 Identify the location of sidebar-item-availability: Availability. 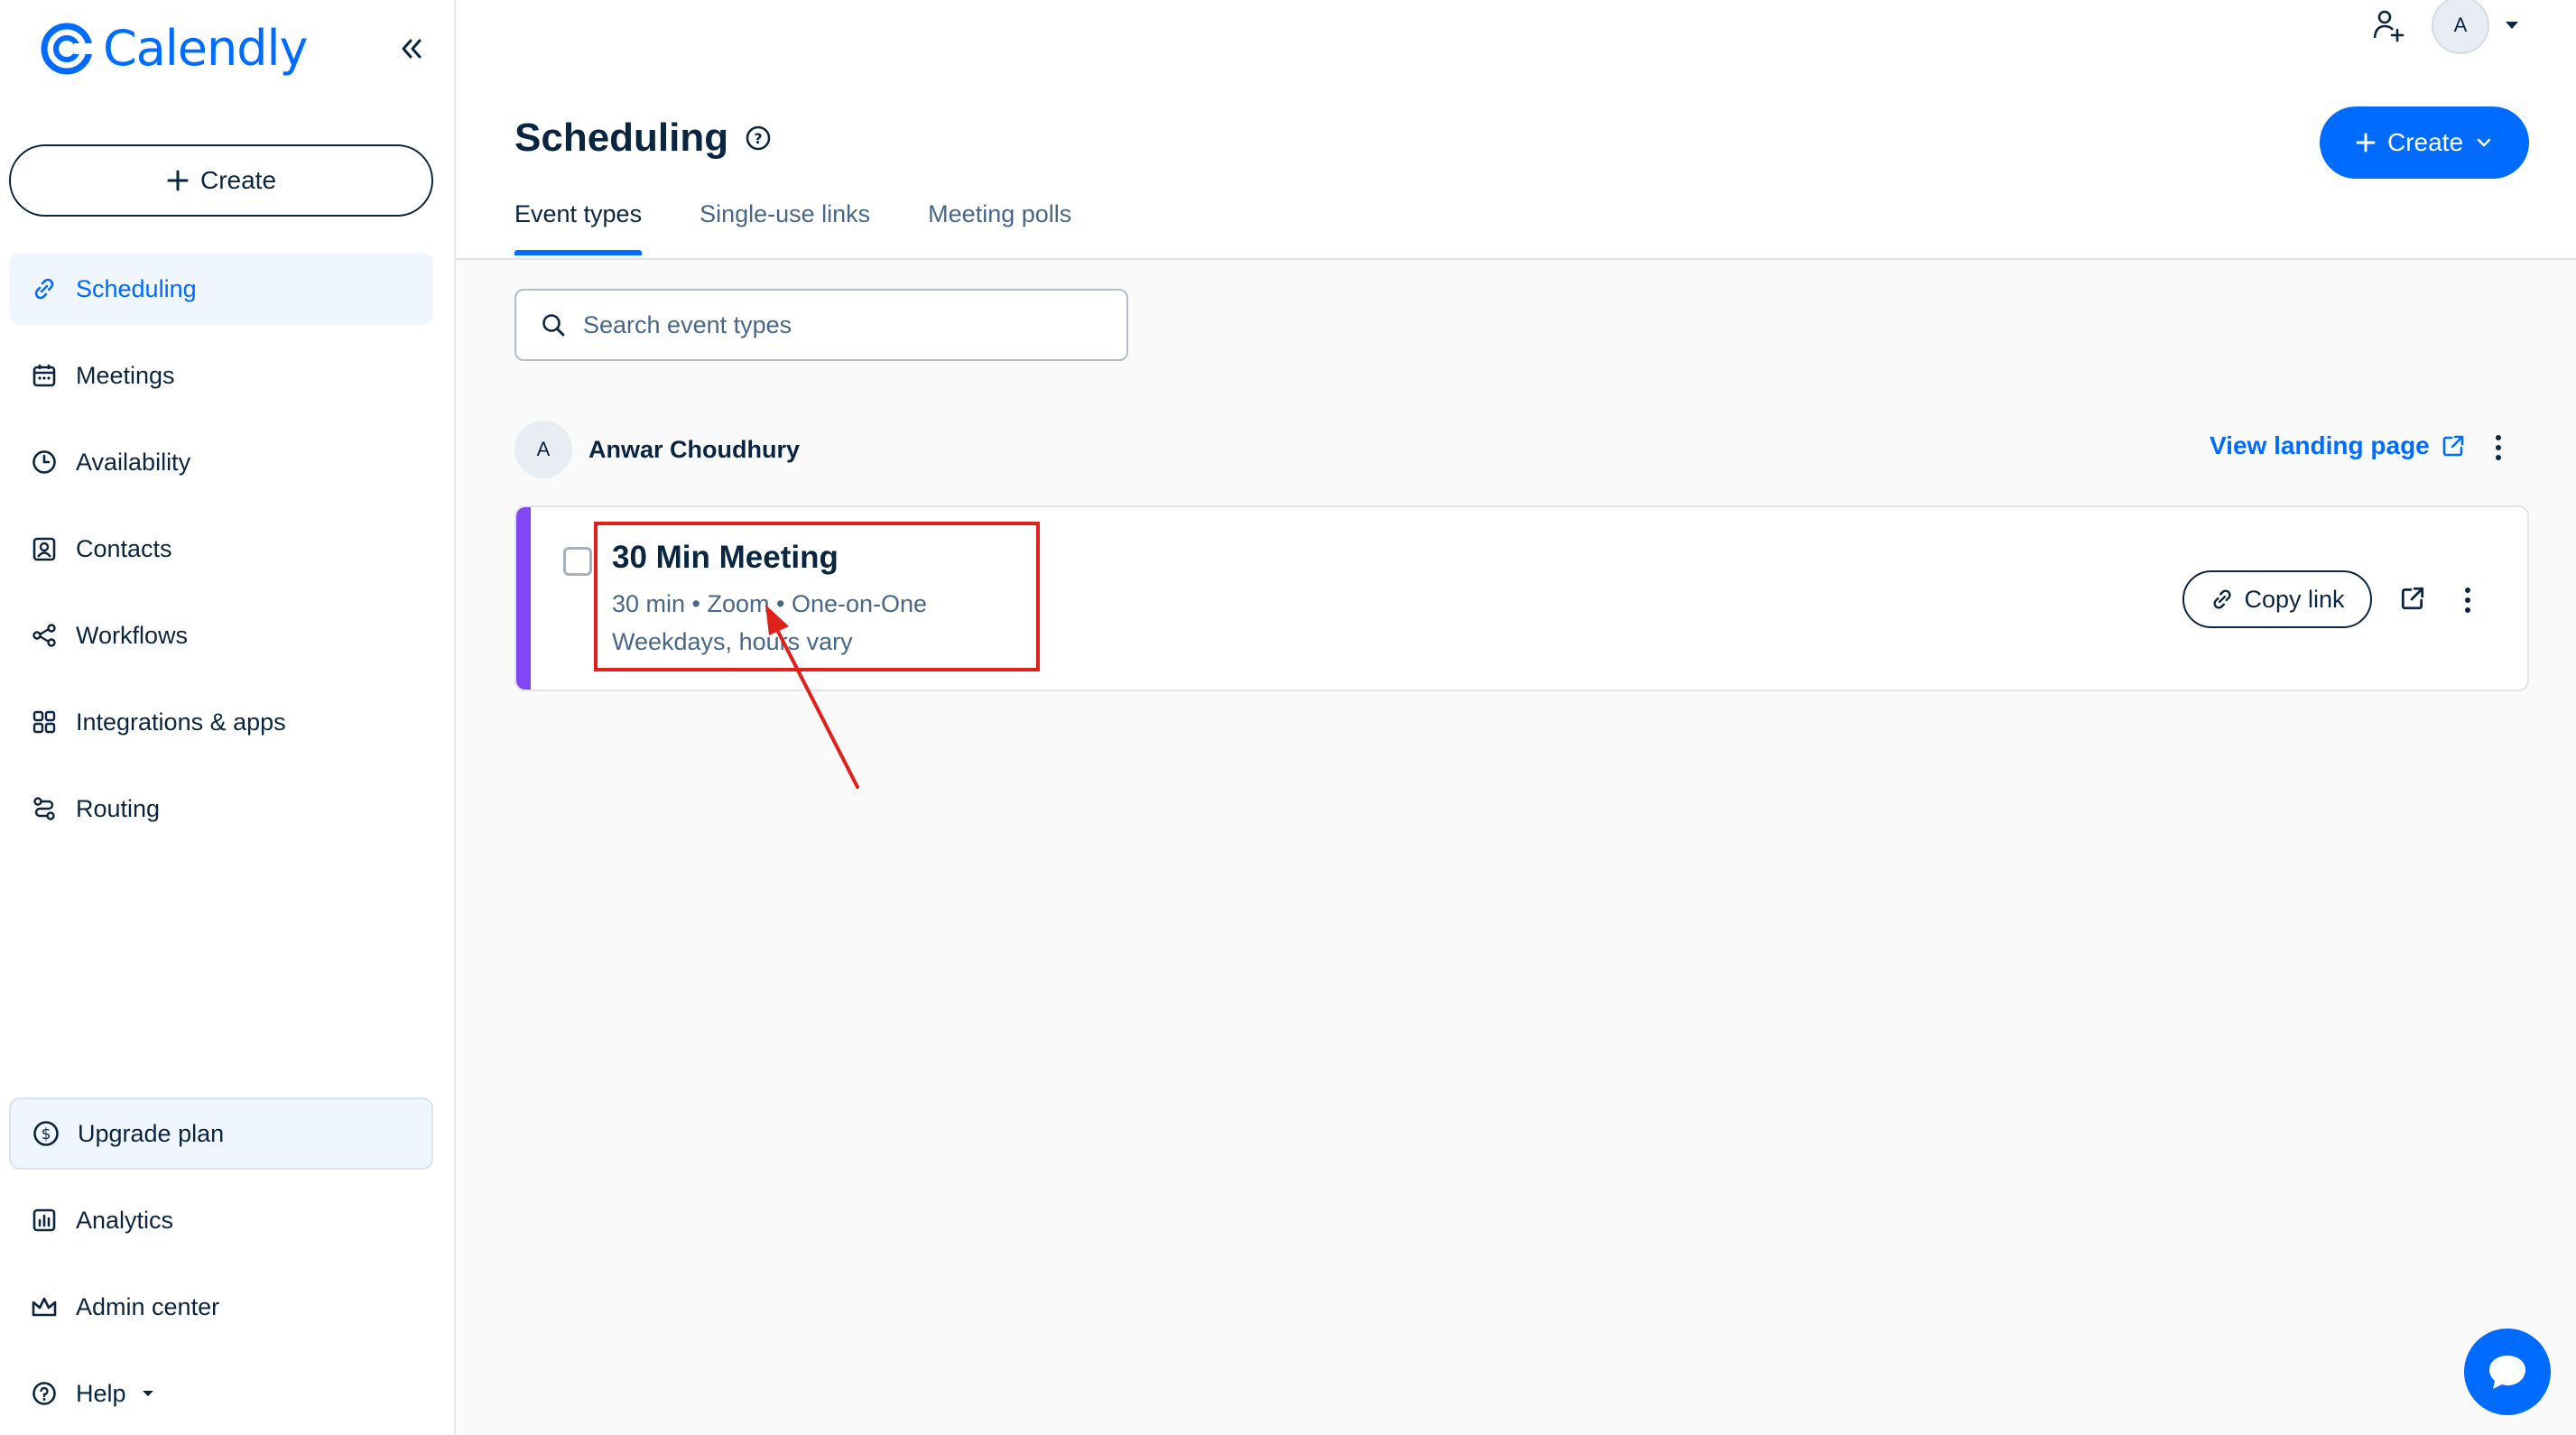
(221, 462).